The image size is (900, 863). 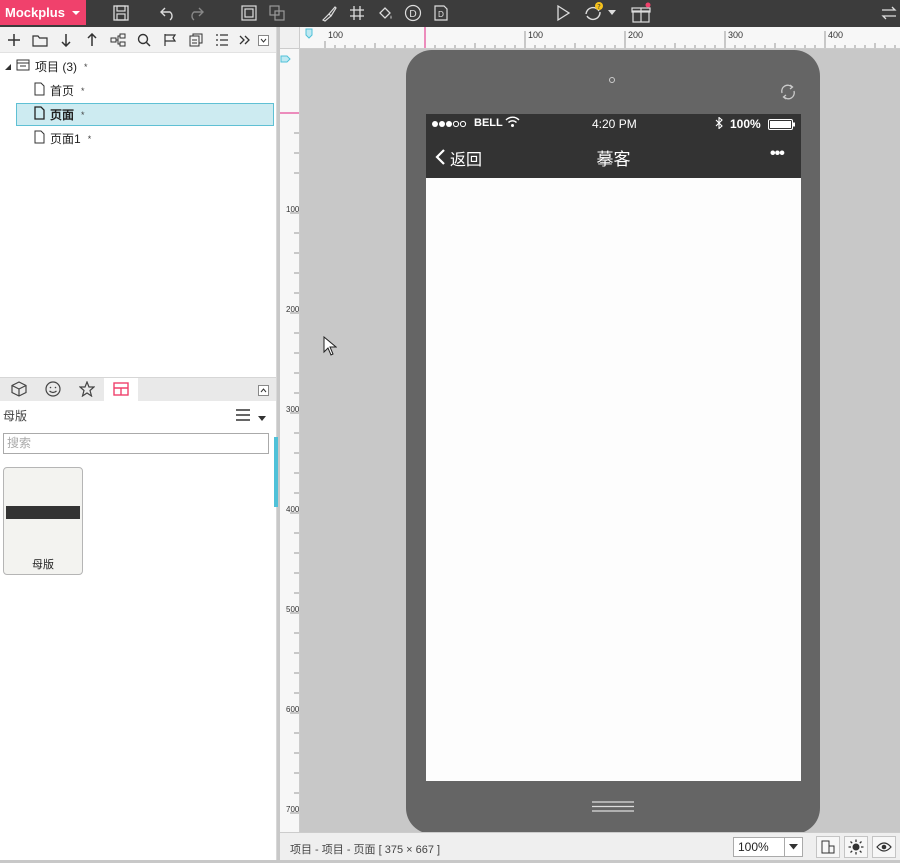 I want to click on move-down-icon, so click(x=66, y=40).